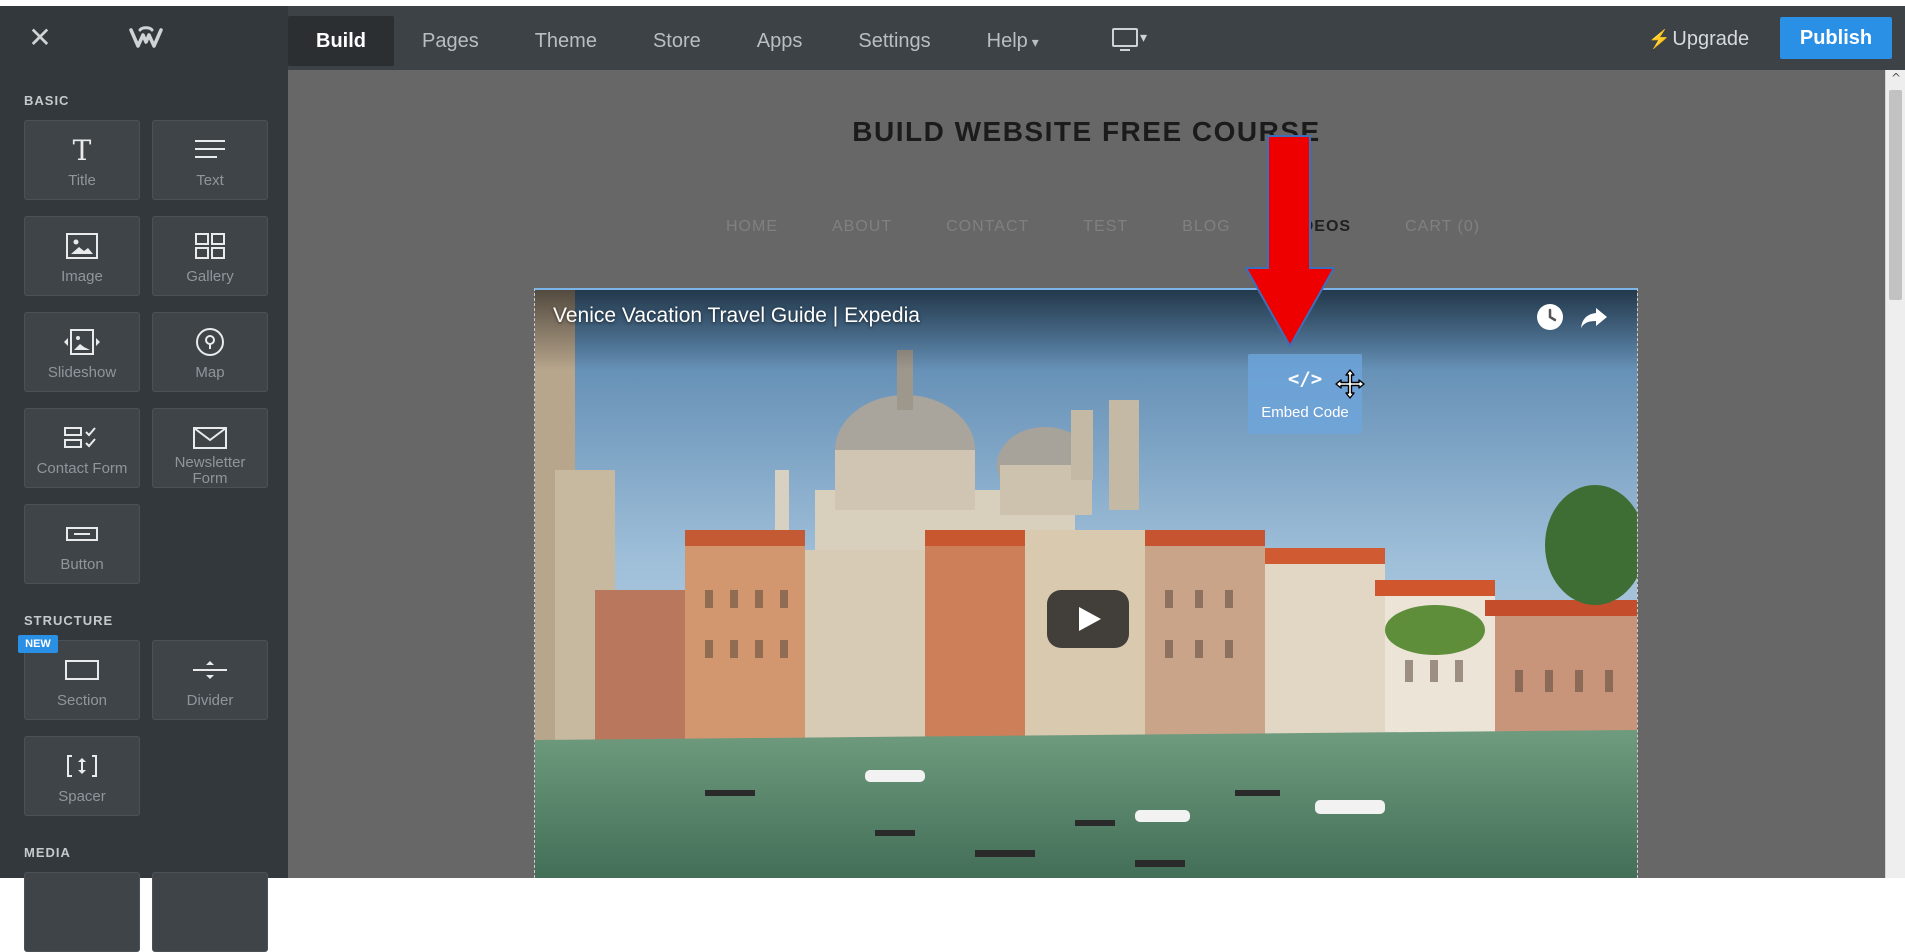  What do you see at coordinates (1442, 227) in the screenshot?
I see `site-nav-cart: CART (0)` at bounding box center [1442, 227].